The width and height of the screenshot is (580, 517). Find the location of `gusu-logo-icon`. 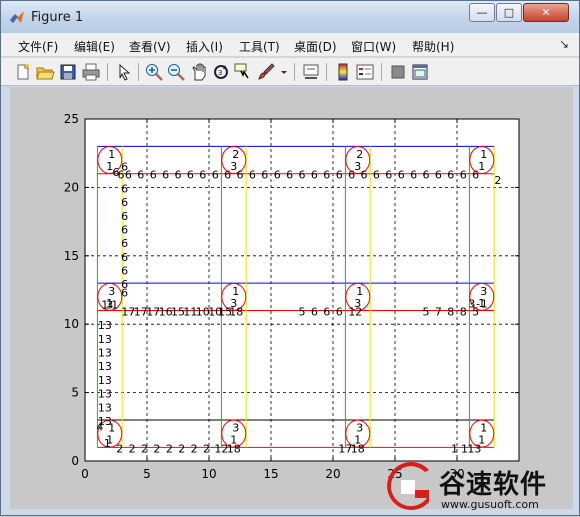

gusu-logo-icon is located at coordinates (408, 486).